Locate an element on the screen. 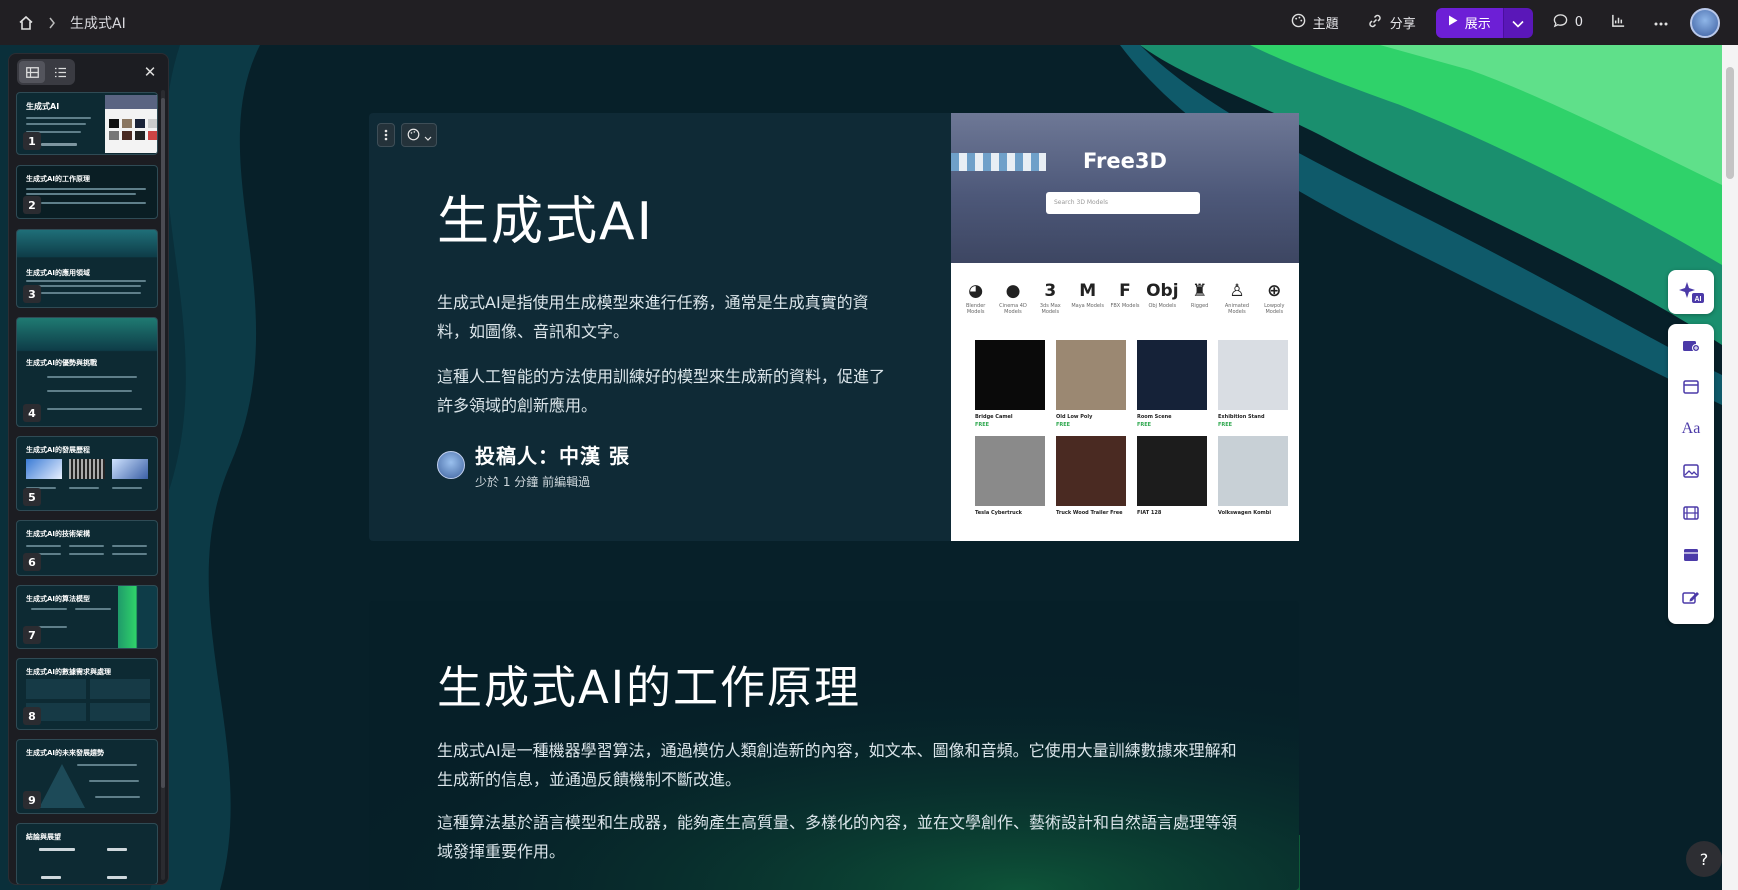 This screenshot has width=1738, height=890. thumbnail-title: 生成式AI is located at coordinates (43, 106).